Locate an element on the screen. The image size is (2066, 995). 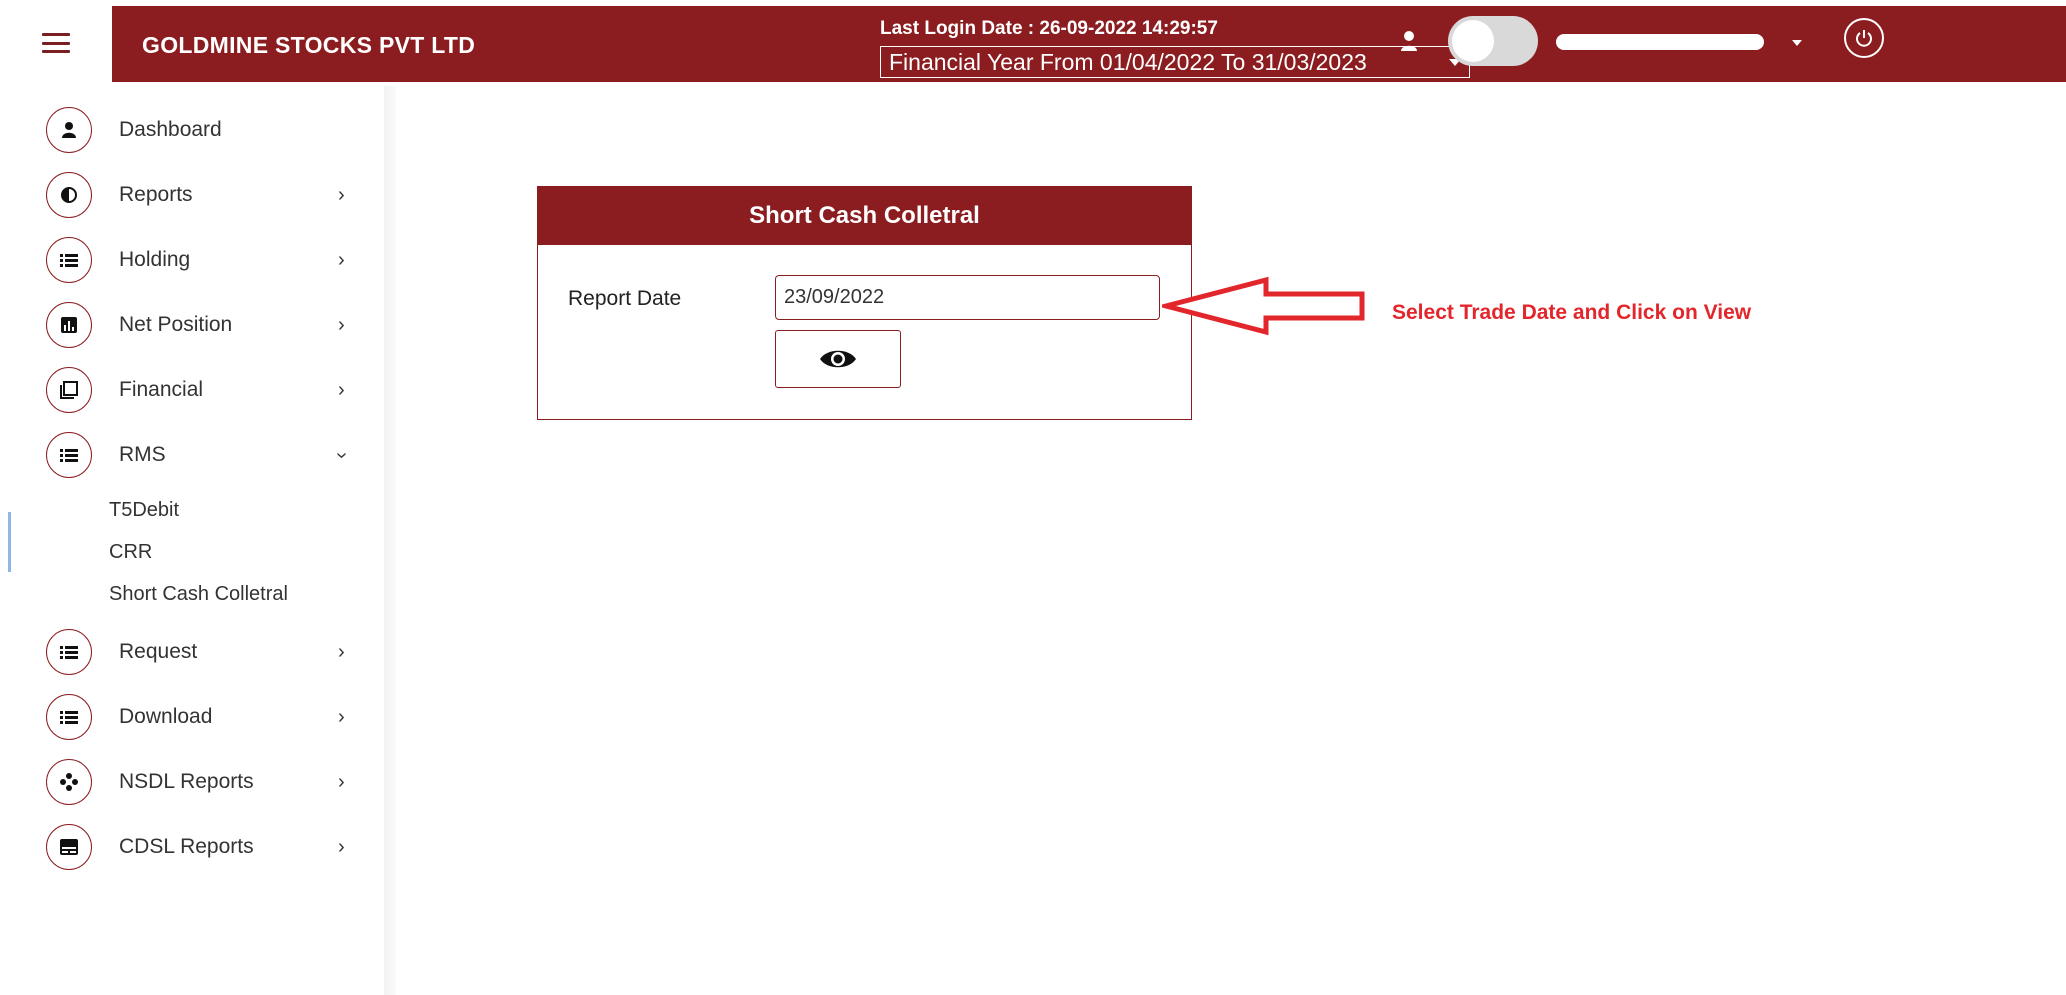
company-name: GOLDMINE STOCKS PVT LTD is located at coordinates (309, 45).